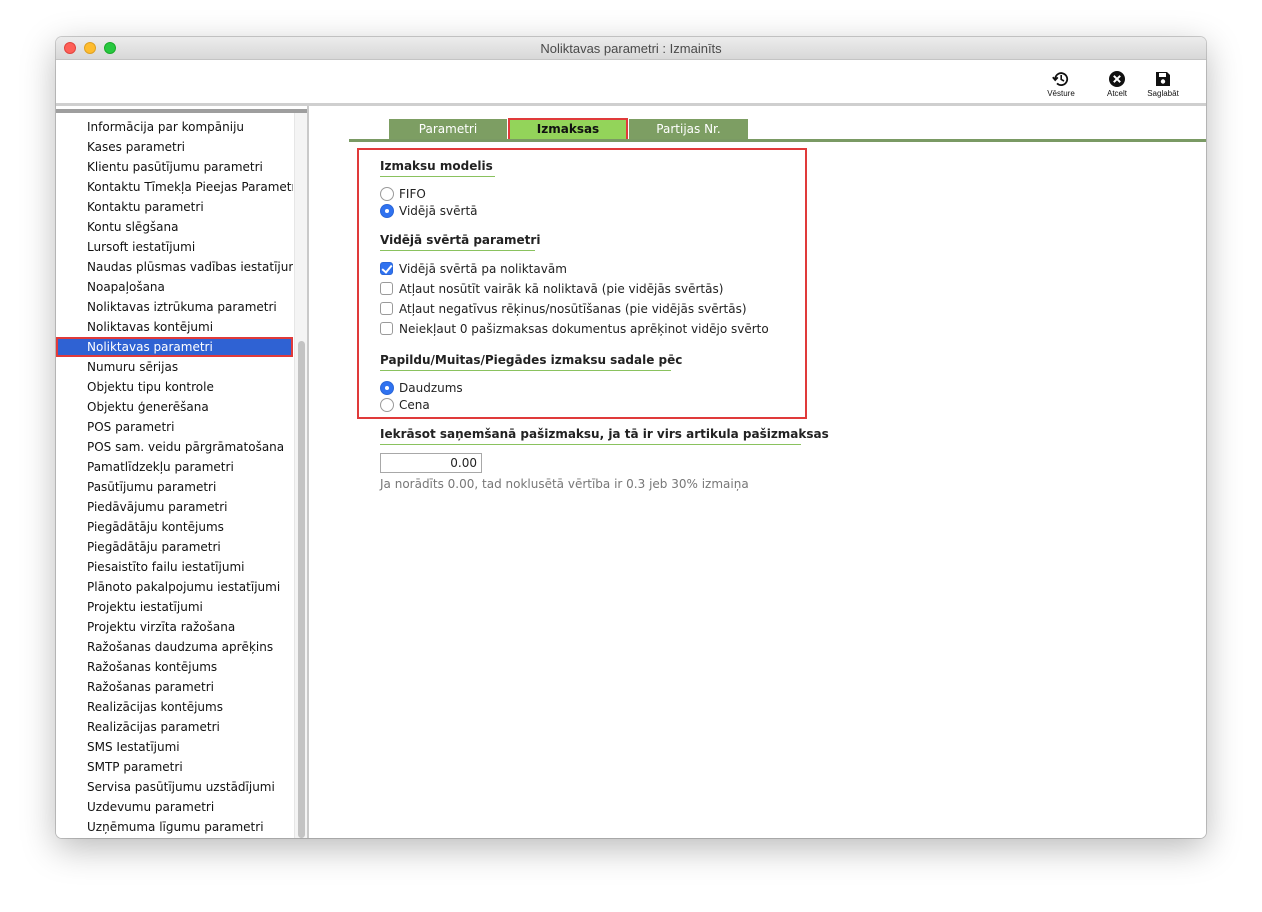 The width and height of the screenshot is (1262, 912). I want to click on sidebar-scrollbar, so click(300, 475).